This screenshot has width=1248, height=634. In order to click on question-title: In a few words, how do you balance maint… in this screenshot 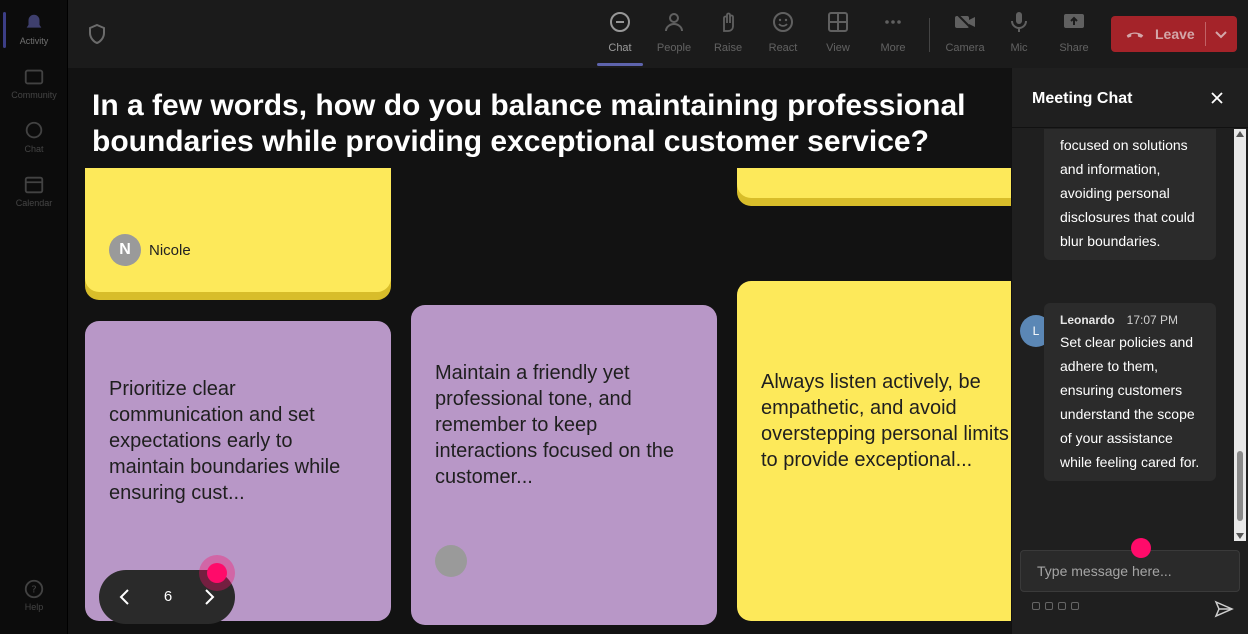, I will do `click(529, 123)`.